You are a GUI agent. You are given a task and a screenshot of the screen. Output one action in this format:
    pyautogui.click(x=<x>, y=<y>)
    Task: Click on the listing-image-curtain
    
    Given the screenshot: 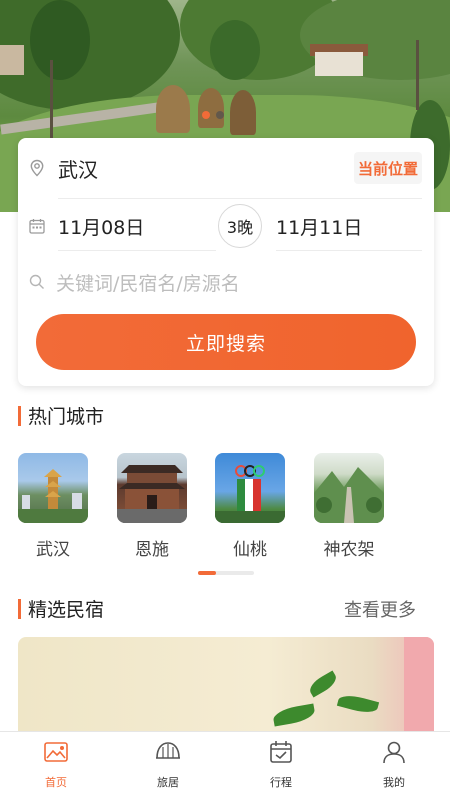 What is the action you would take?
    pyautogui.click(x=419, y=685)
    